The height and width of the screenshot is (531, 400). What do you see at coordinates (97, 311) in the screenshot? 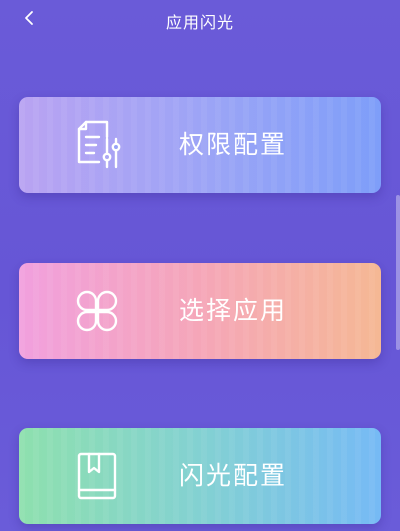
I see `clover-icon` at bounding box center [97, 311].